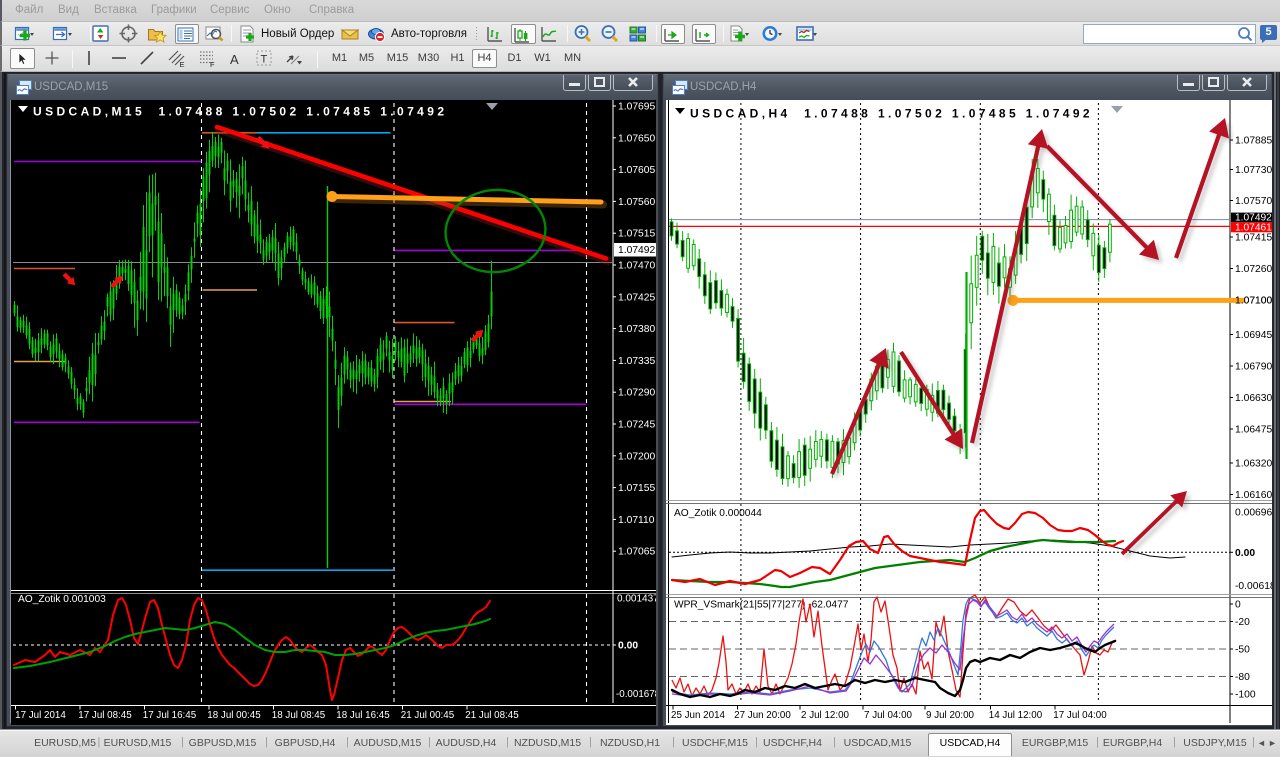  Describe the element at coordinates (636, 694) in the screenshot. I see `svg-text: -0.001678` at that location.